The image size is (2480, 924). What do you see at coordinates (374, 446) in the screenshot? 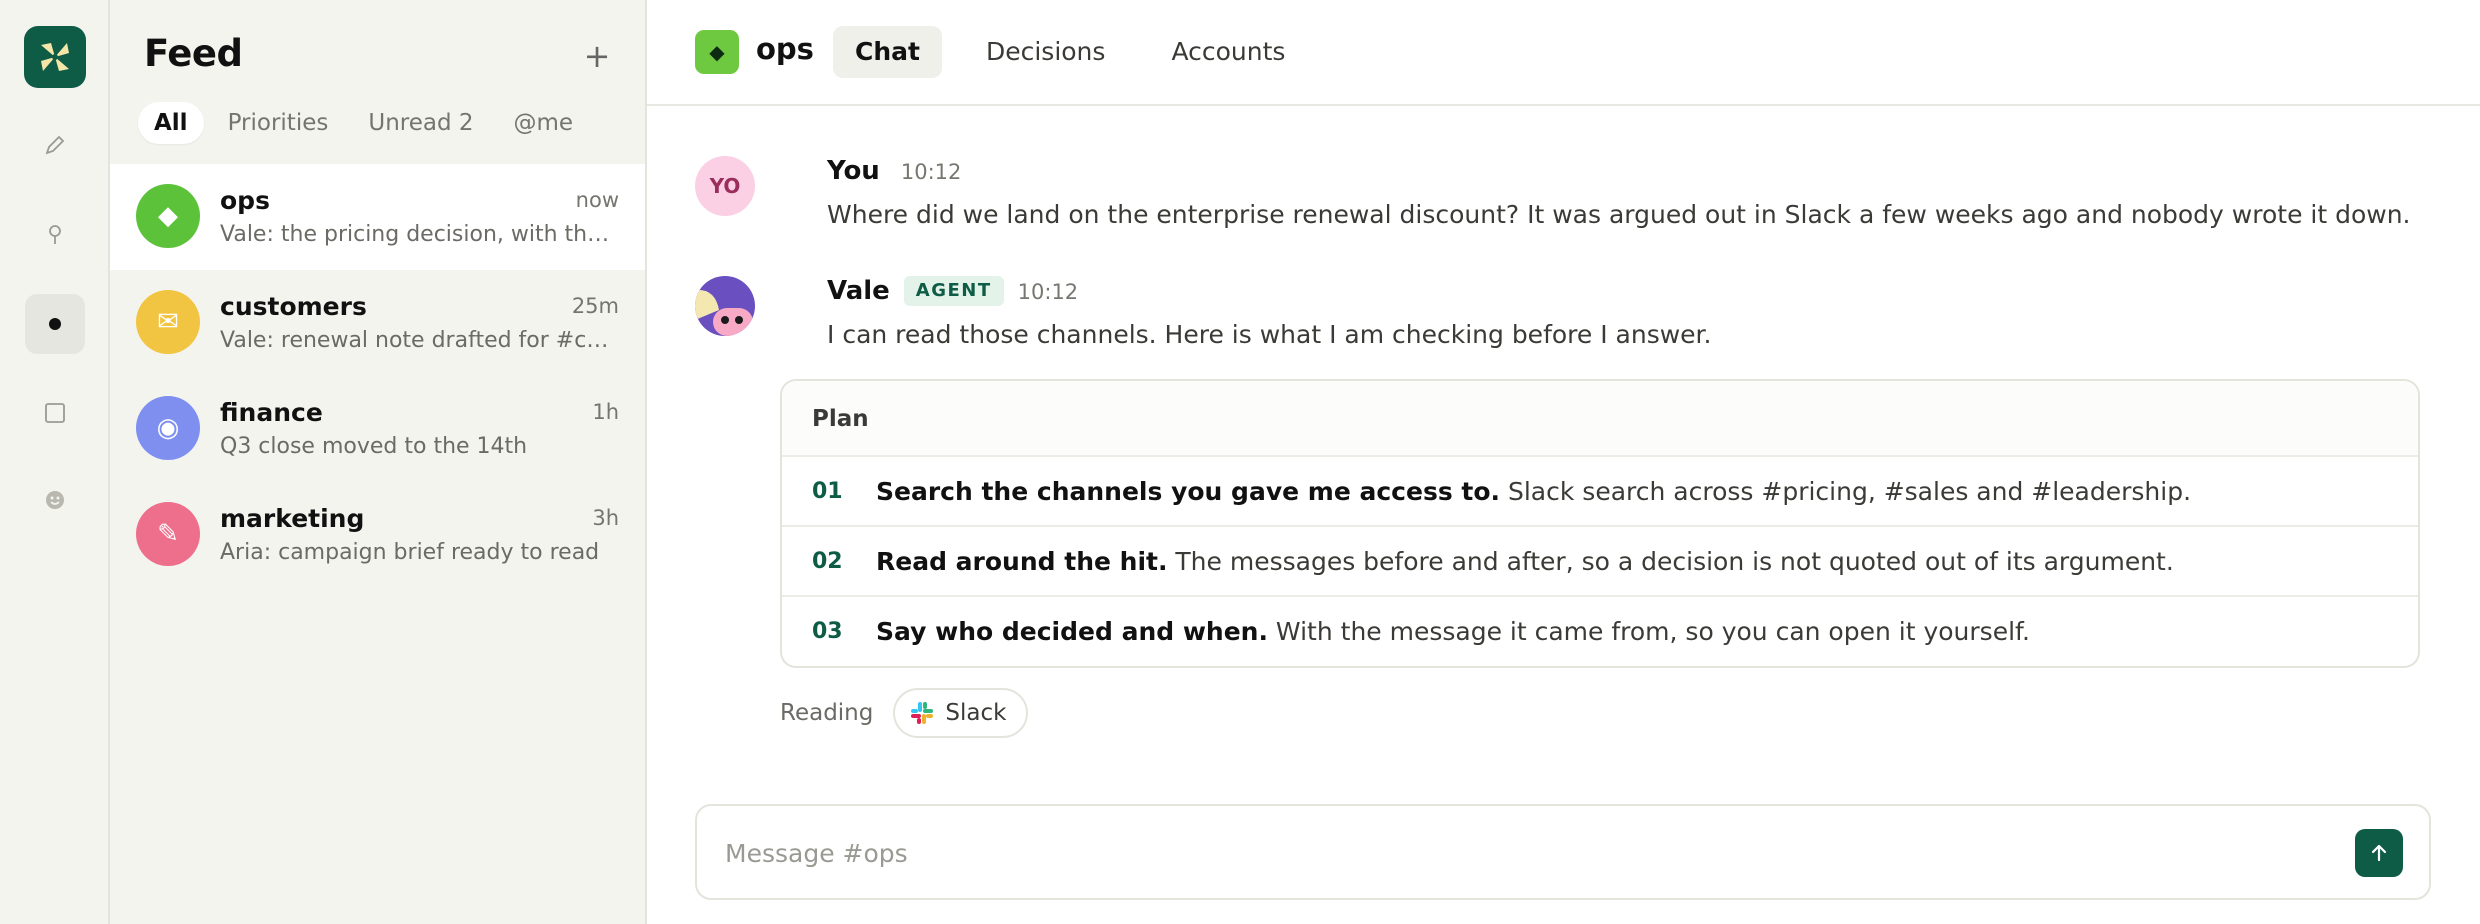
I see `feed-item-preview: Q3 close moved to the 14th` at bounding box center [374, 446].